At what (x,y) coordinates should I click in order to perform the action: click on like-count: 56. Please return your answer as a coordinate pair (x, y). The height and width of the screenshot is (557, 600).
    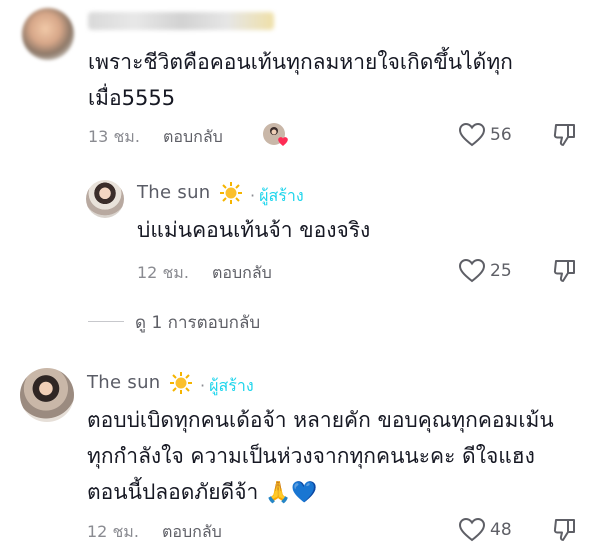
    Looking at the image, I should click on (501, 135).